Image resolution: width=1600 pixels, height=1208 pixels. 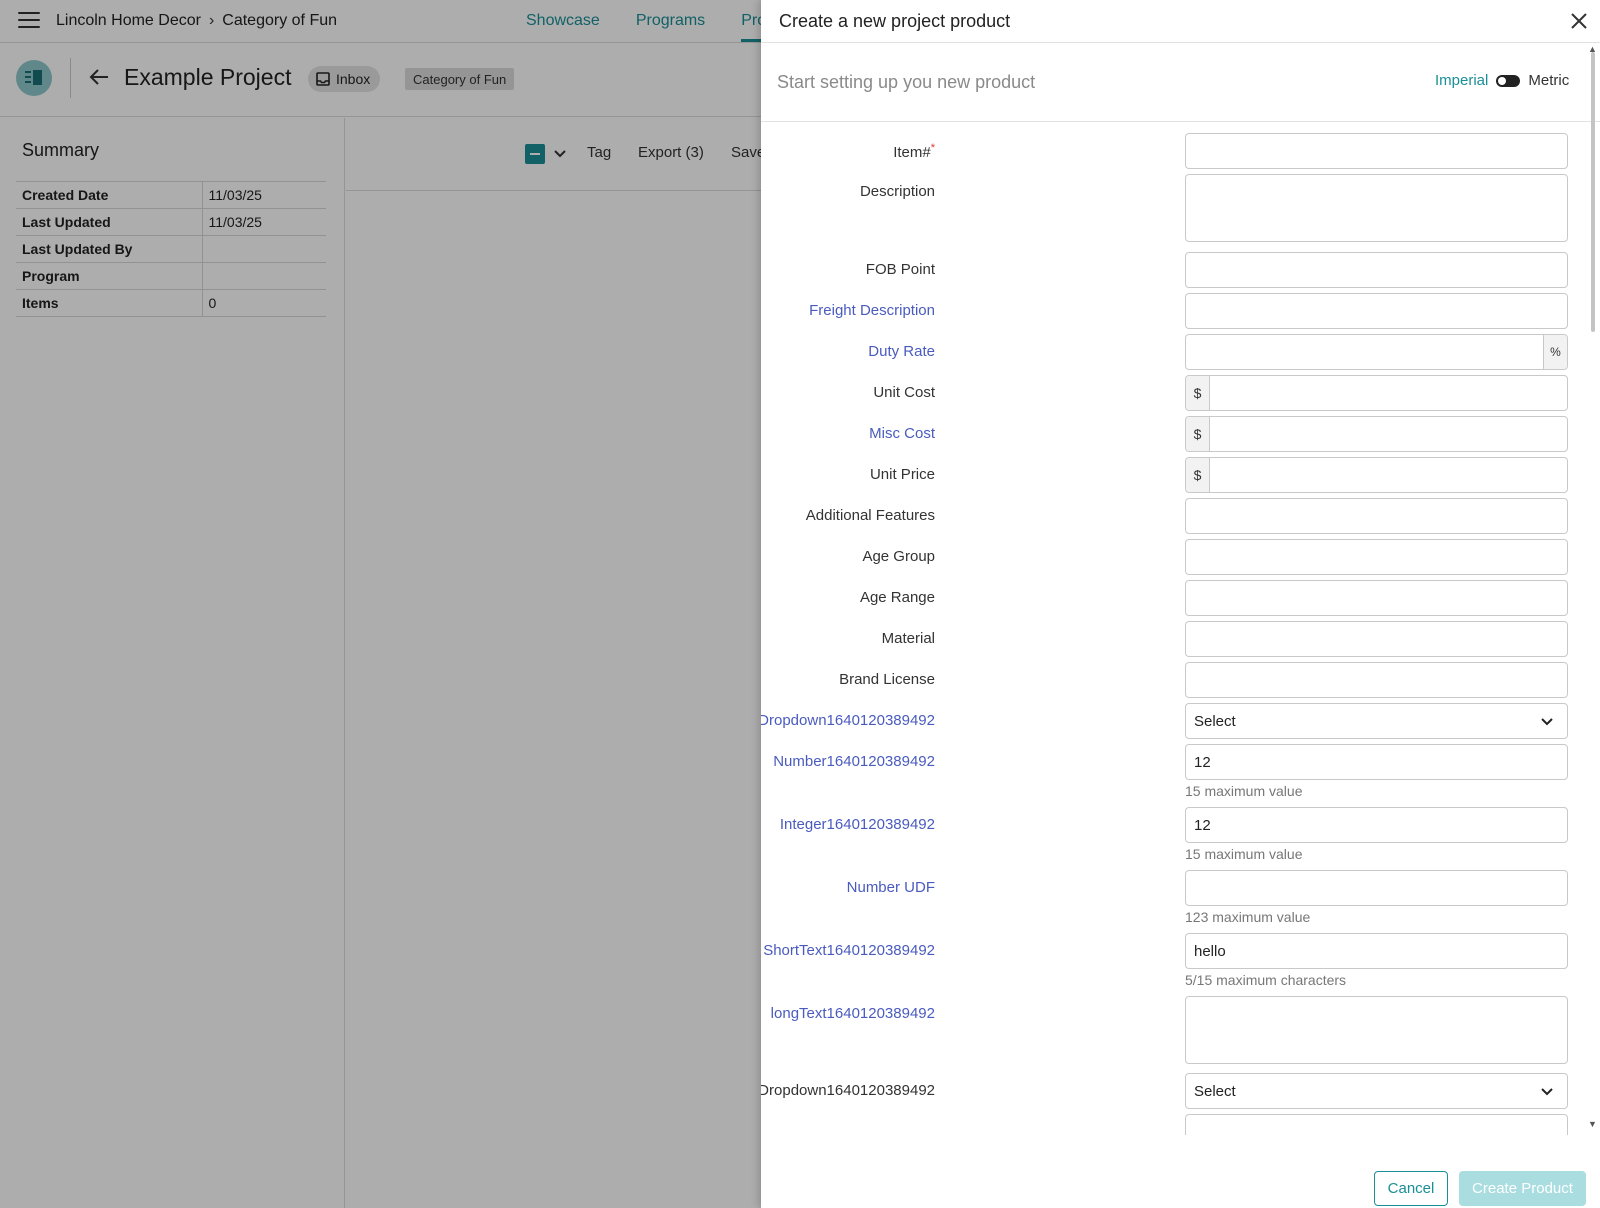 What do you see at coordinates (1244, 791) in the screenshot?
I see `number-udf-hint: 15 maximum value` at bounding box center [1244, 791].